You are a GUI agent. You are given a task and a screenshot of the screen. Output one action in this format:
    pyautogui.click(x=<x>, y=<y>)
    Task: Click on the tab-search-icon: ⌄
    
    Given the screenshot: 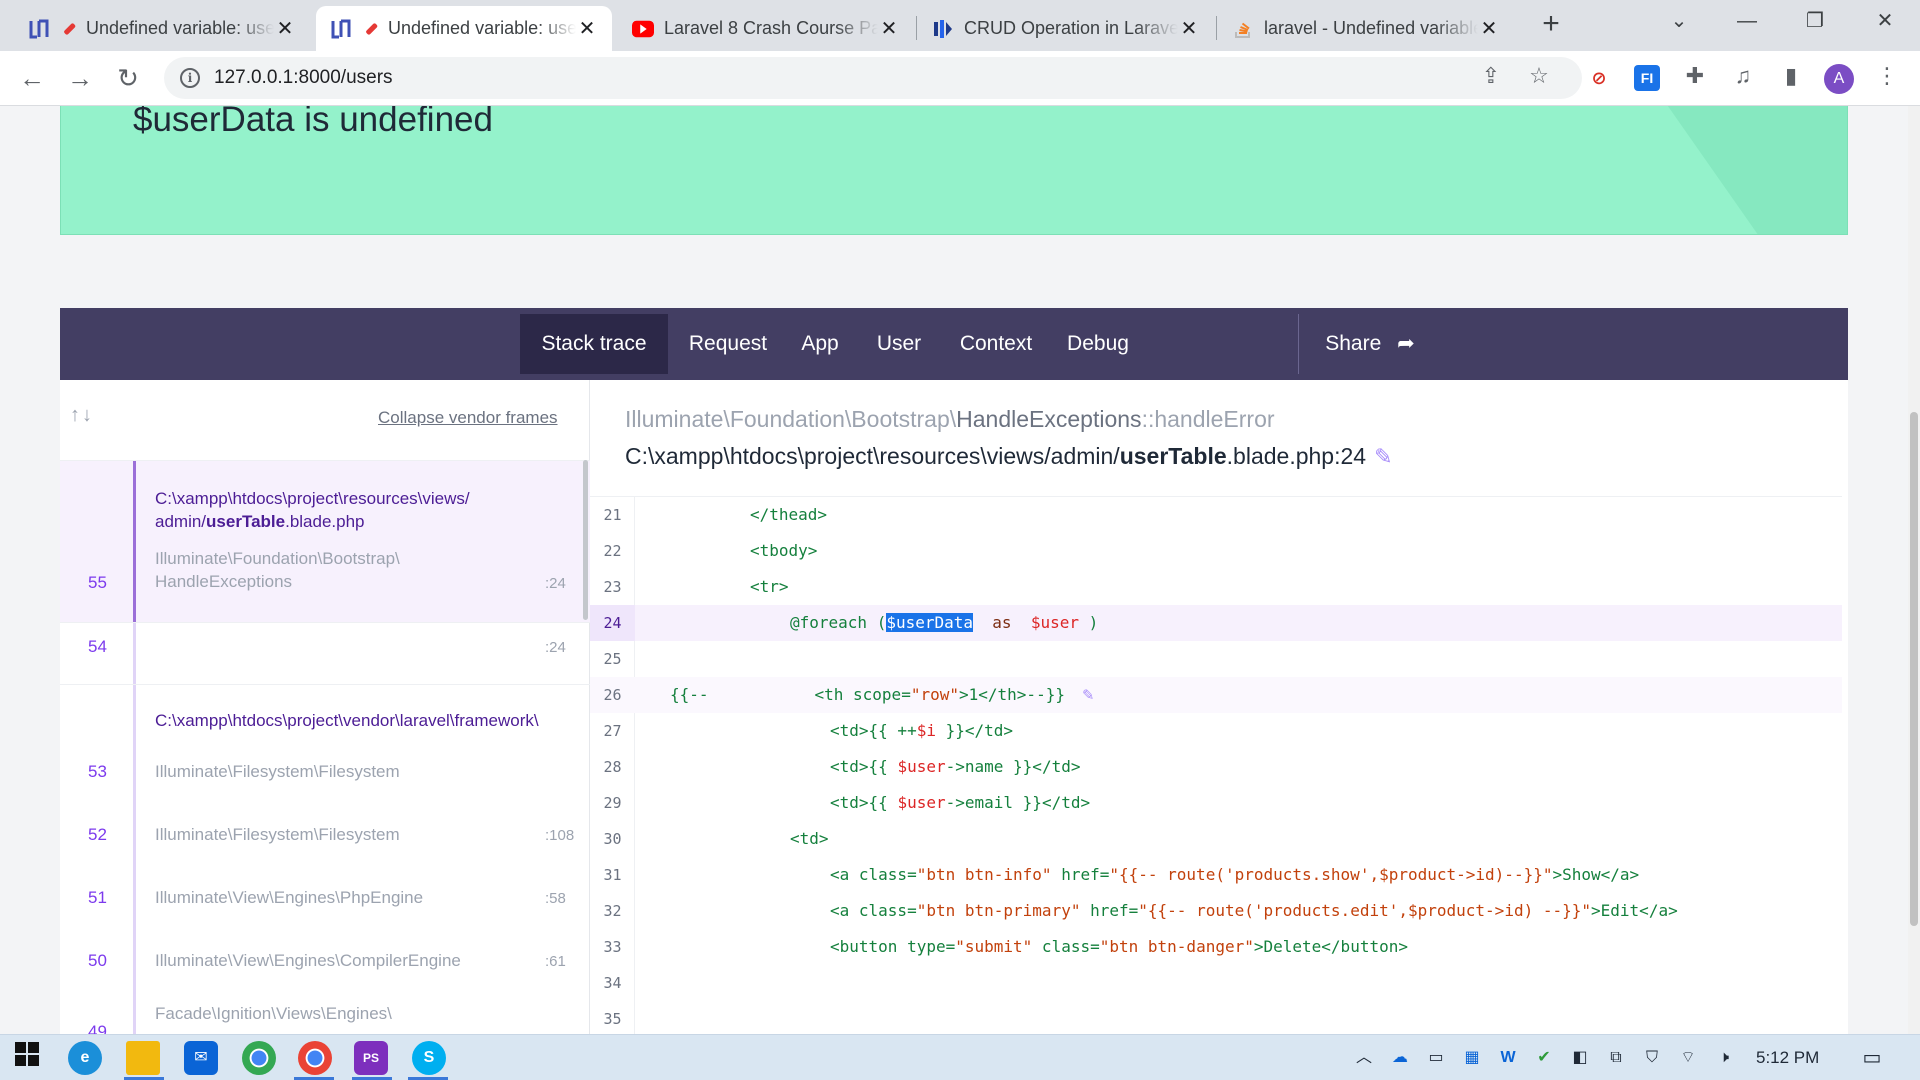 What is the action you would take?
    pyautogui.click(x=1679, y=21)
    